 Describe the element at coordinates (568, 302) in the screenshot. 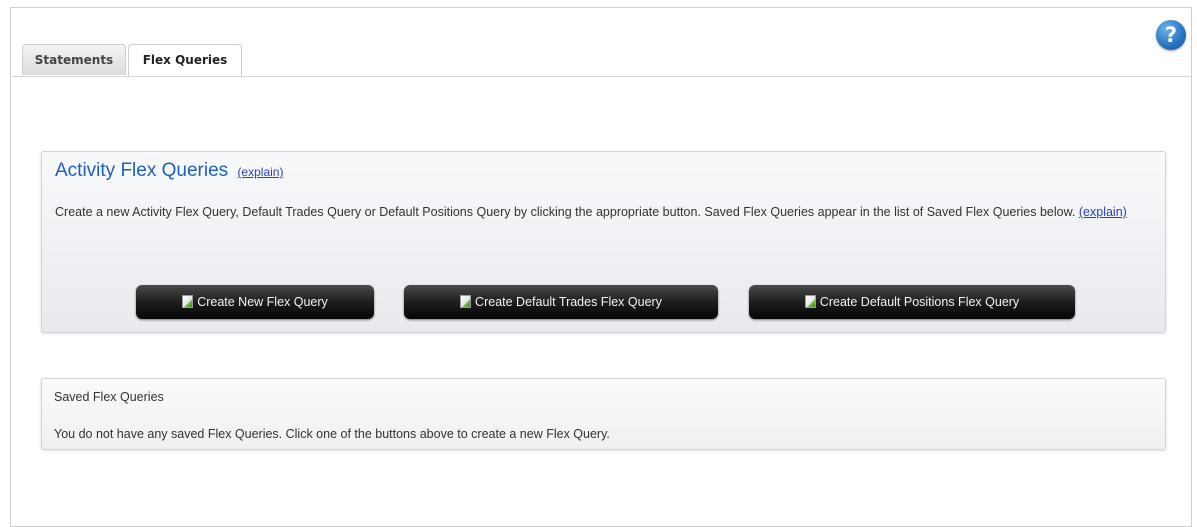

I see `create-default-trades-label: Create Default Trades Flex Query` at that location.